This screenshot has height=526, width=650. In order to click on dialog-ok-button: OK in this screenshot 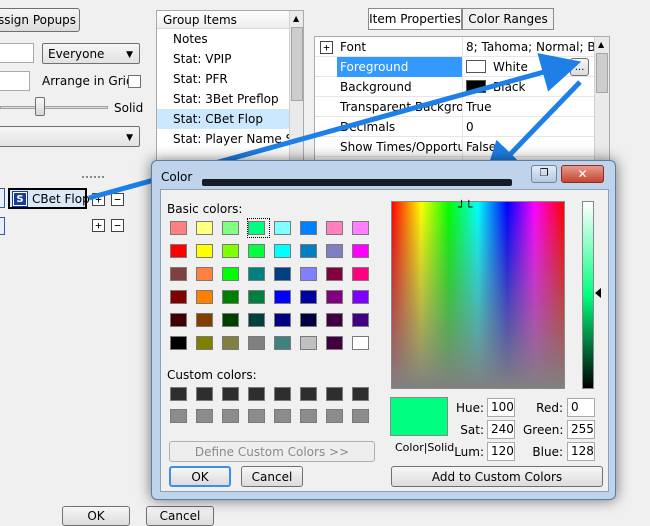, I will do `click(200, 476)`.